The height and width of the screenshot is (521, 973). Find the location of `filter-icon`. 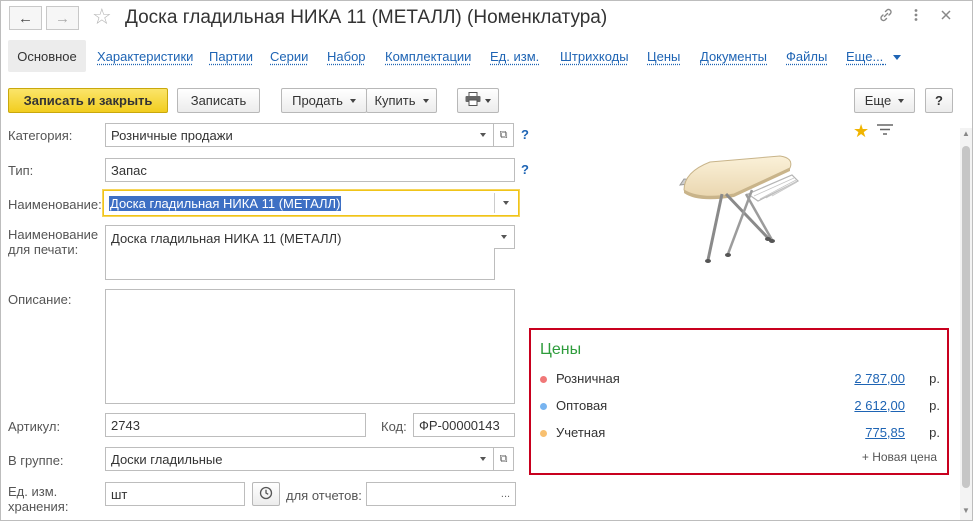

filter-icon is located at coordinates (885, 131).